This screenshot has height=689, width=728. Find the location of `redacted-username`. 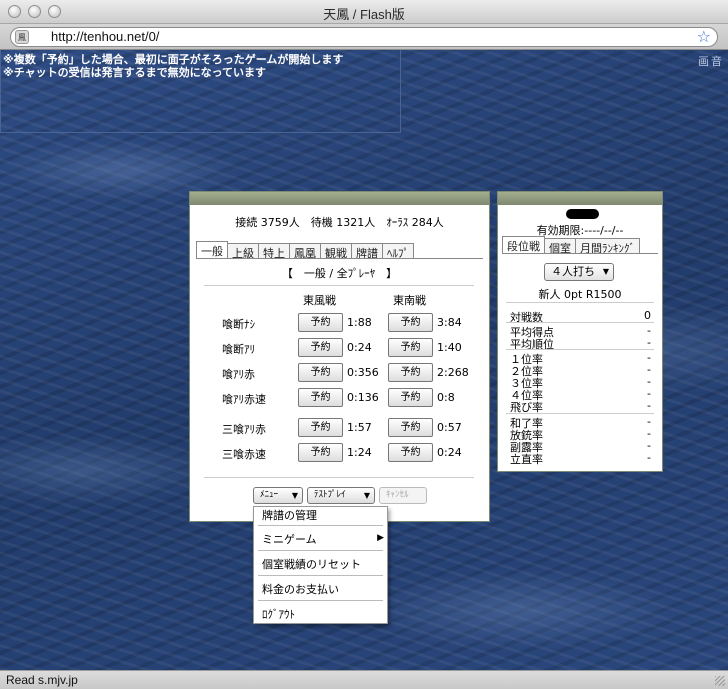

redacted-username is located at coordinates (582, 214).